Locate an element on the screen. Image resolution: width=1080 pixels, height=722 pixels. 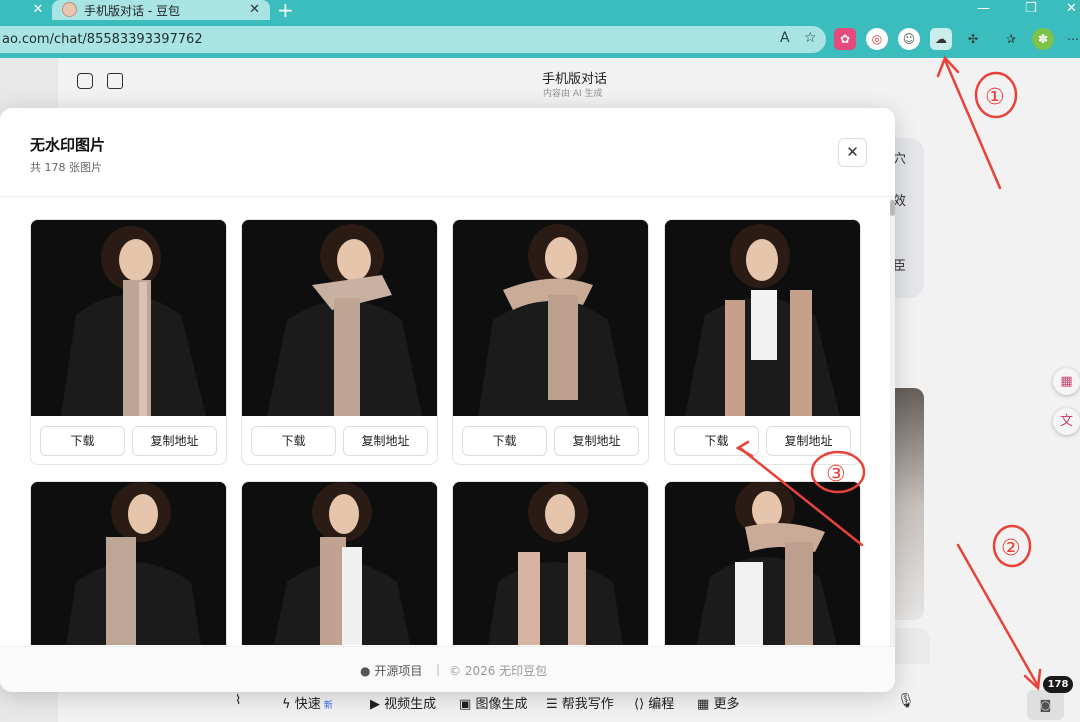
window-close-icon: ✕ is located at coordinates (1071, 8).